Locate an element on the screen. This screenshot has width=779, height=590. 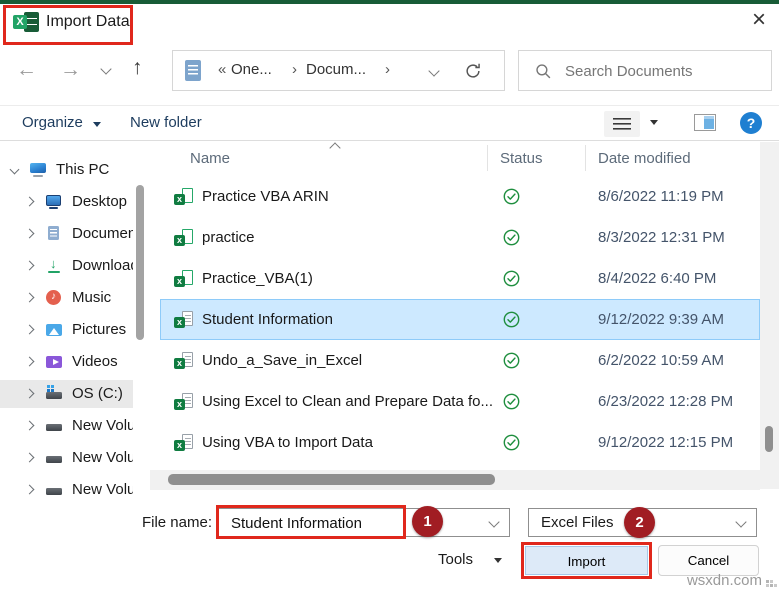
address-bar: « One... › Docum... › is located at coordinates (338, 70).